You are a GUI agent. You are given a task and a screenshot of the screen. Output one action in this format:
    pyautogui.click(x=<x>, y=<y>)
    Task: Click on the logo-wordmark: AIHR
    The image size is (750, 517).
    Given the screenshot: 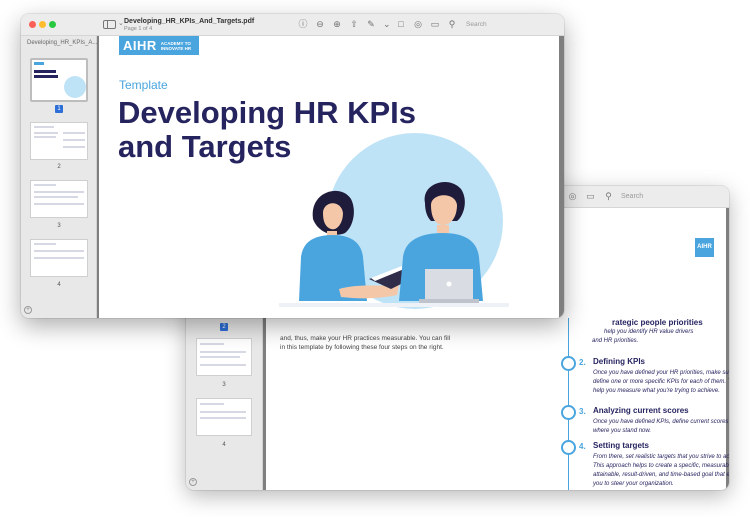 What is the action you would take?
    pyautogui.click(x=140, y=45)
    